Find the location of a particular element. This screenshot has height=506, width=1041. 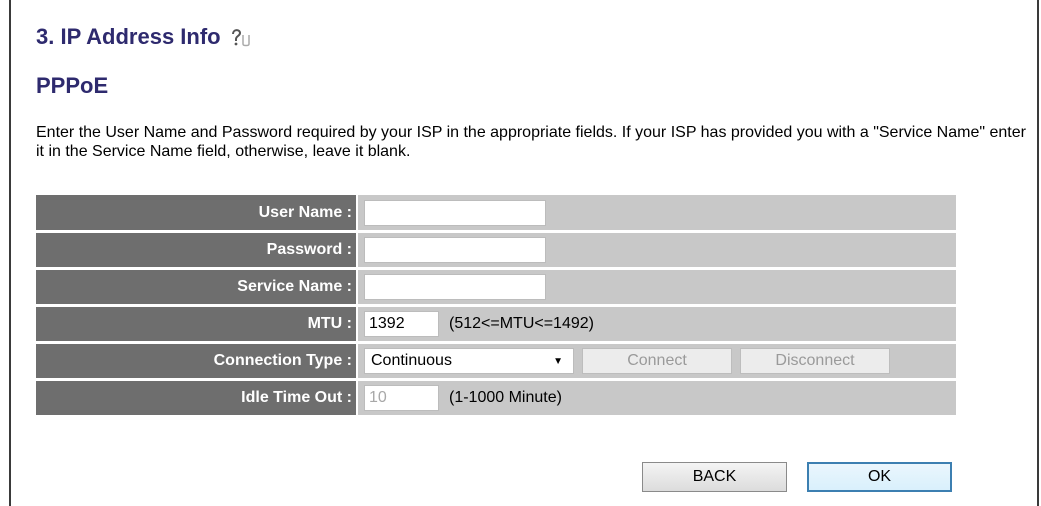

connection-type-select: Continuous ▼ is located at coordinates (469, 361).